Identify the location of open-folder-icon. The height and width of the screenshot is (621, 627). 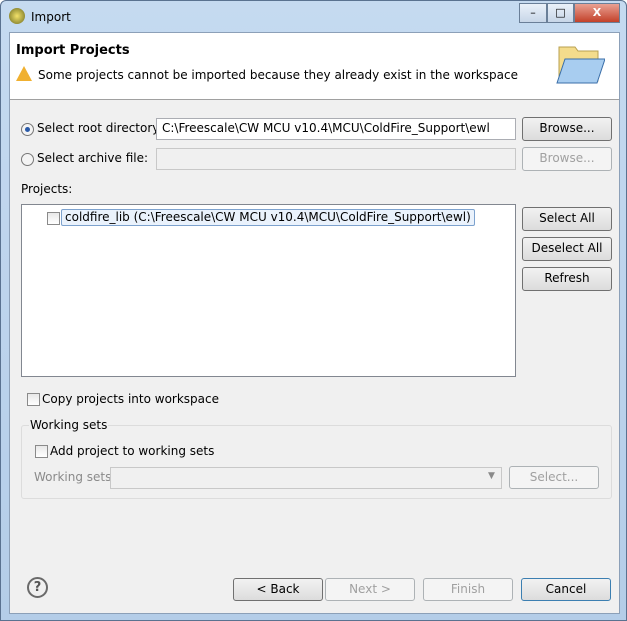
(580, 65).